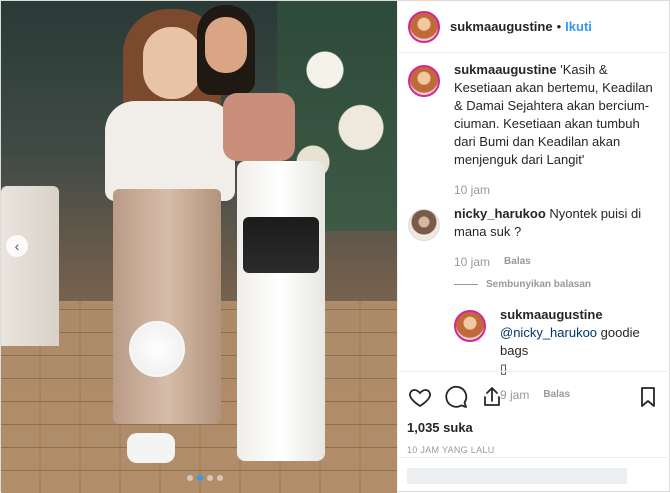 This screenshot has width=670, height=493. Describe the element at coordinates (259, 127) in the screenshot. I see `photo-person-right-top` at that location.